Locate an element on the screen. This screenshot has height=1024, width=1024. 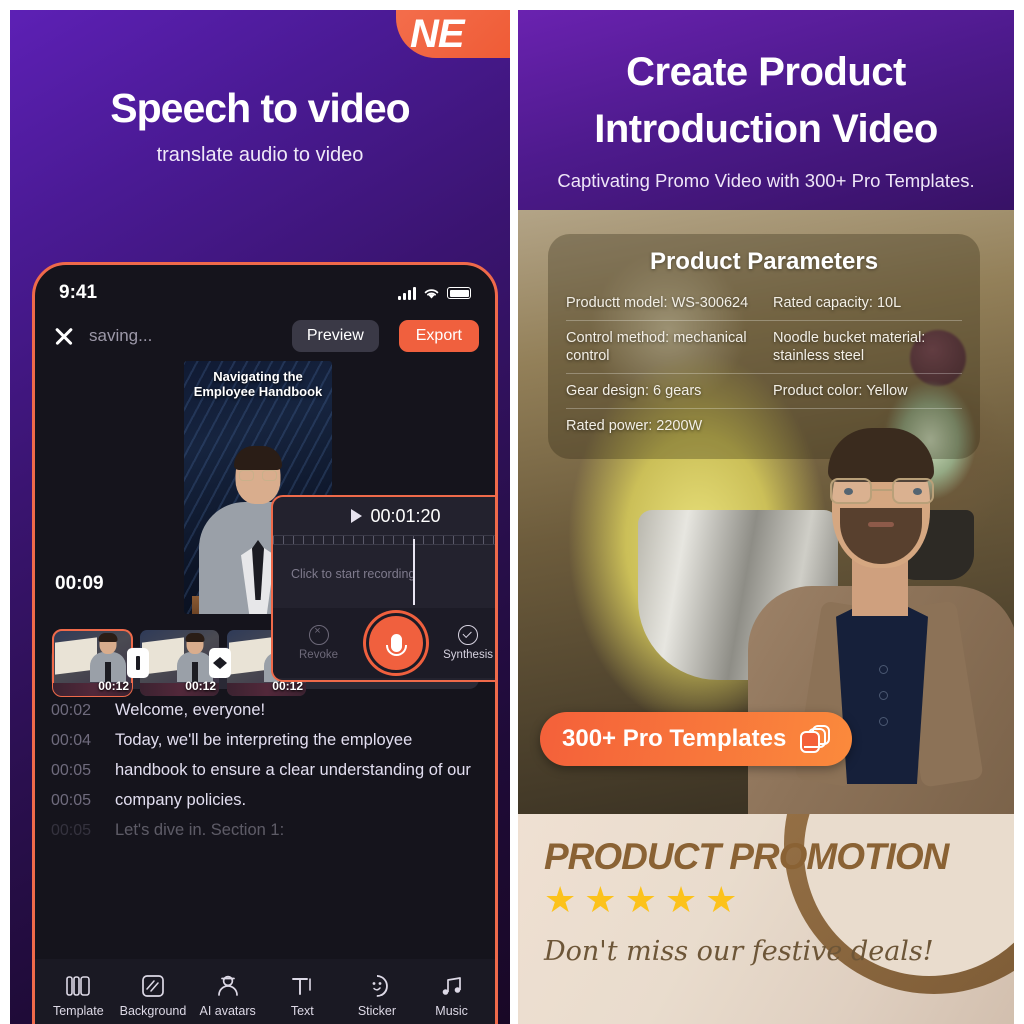
playhead is located at coordinates (414, 572).